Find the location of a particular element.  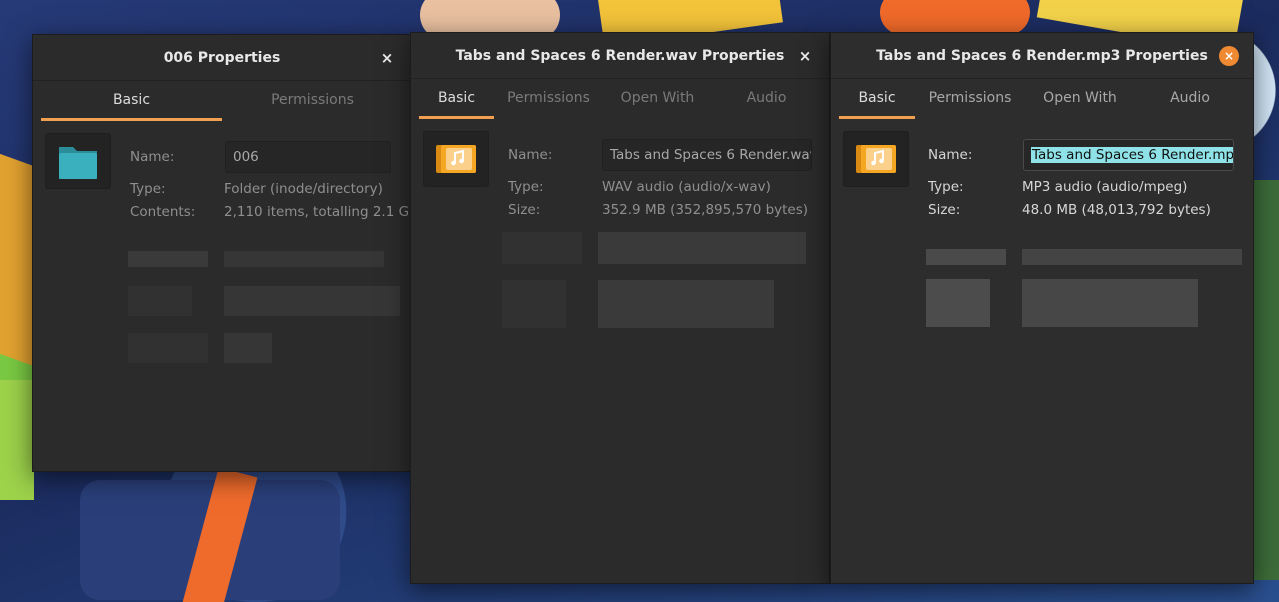

window-title: 006 Properties is located at coordinates (222, 57).